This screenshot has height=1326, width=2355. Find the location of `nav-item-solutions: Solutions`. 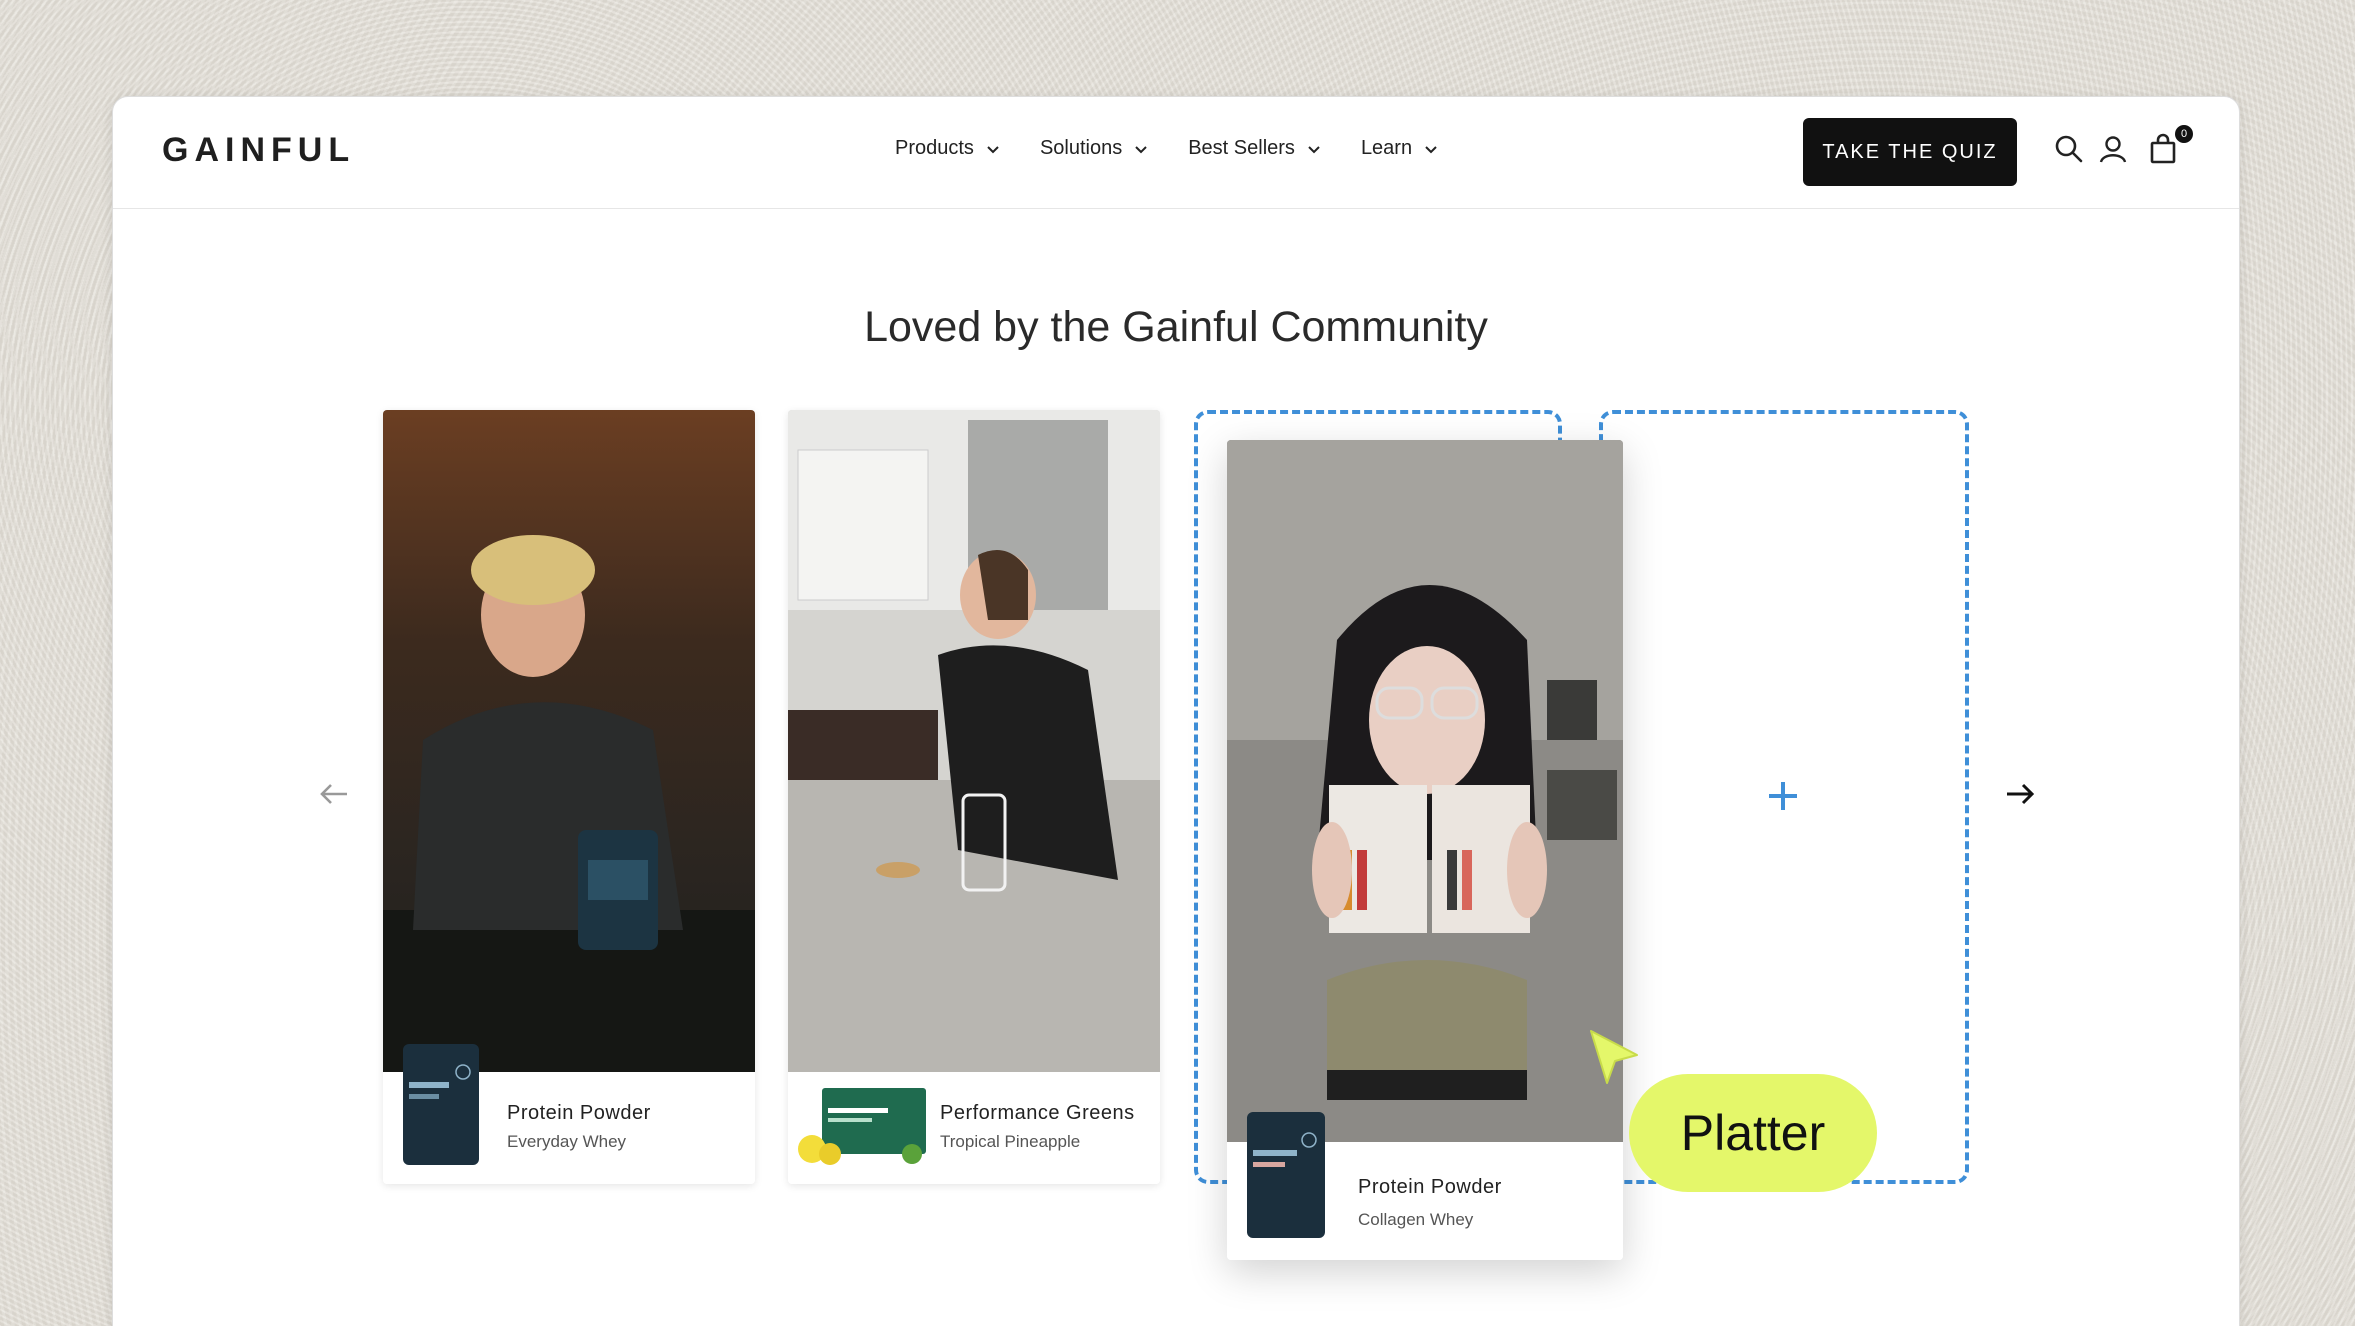

nav-item-solutions: Solutions is located at coordinates (1094, 148).